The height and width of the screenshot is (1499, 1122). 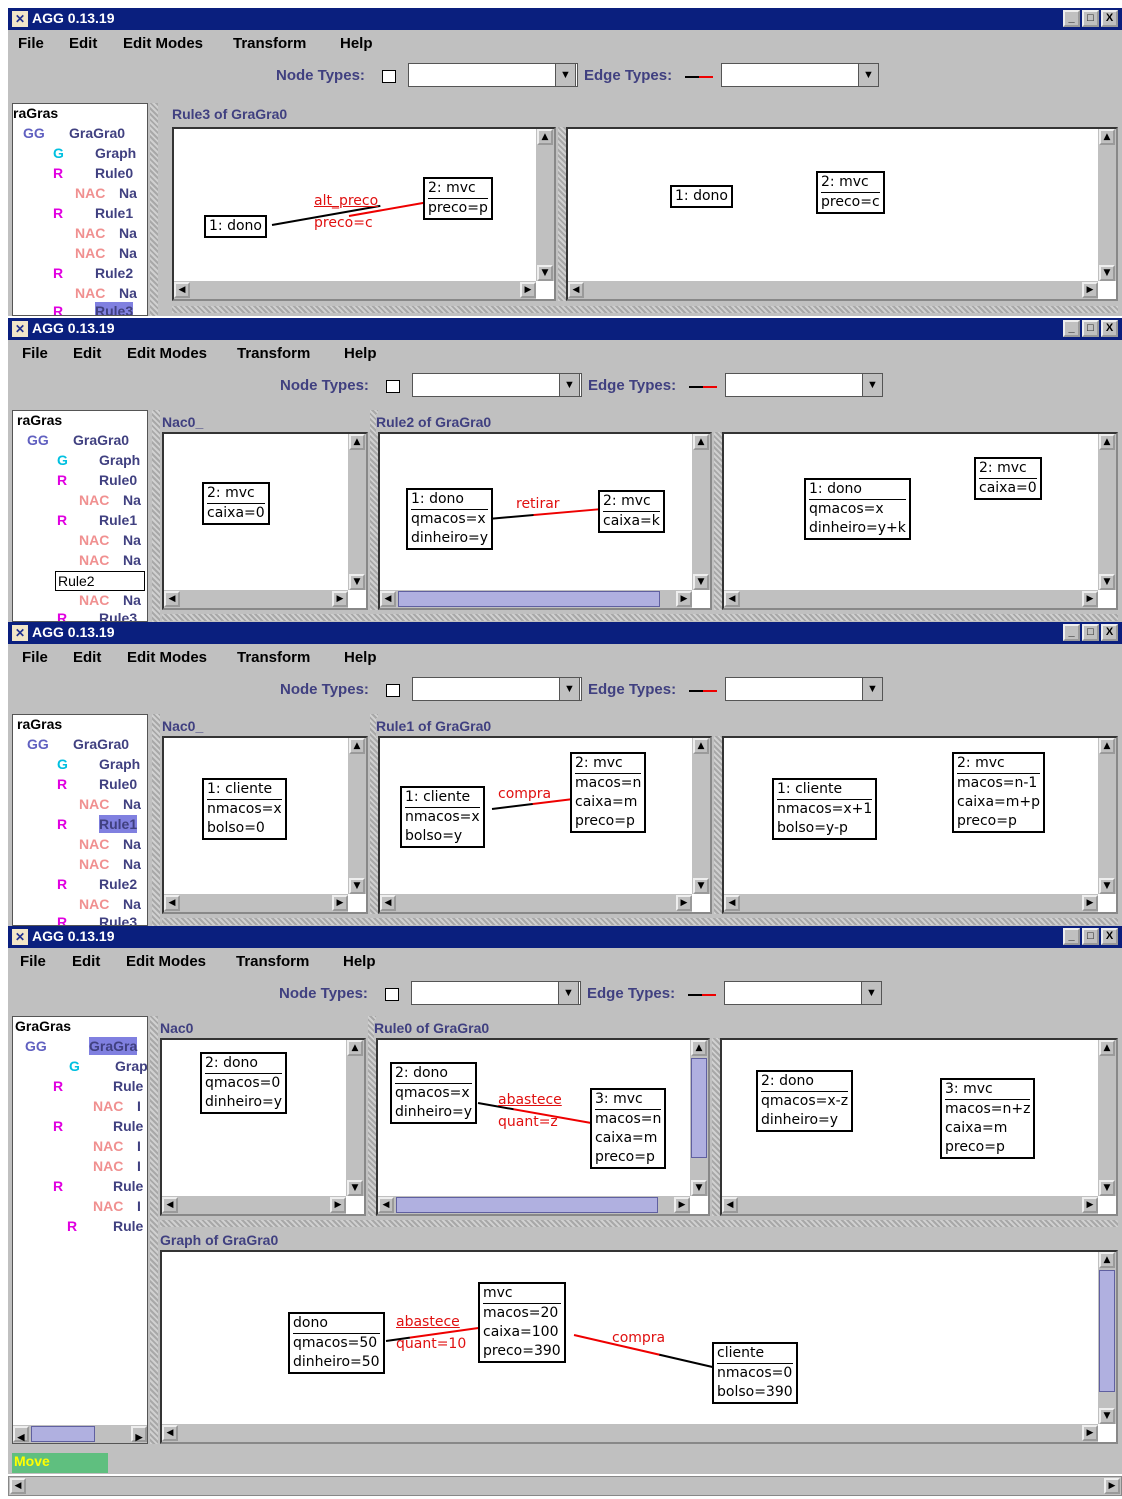 I want to click on title-bar: ✕ AGG 0.13.19 _ □ X, so click(x=565, y=633).